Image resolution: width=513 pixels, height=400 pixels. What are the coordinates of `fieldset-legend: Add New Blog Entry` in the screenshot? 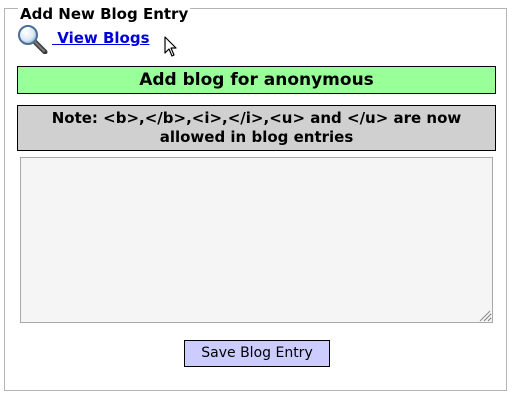 It's located at (104, 16).